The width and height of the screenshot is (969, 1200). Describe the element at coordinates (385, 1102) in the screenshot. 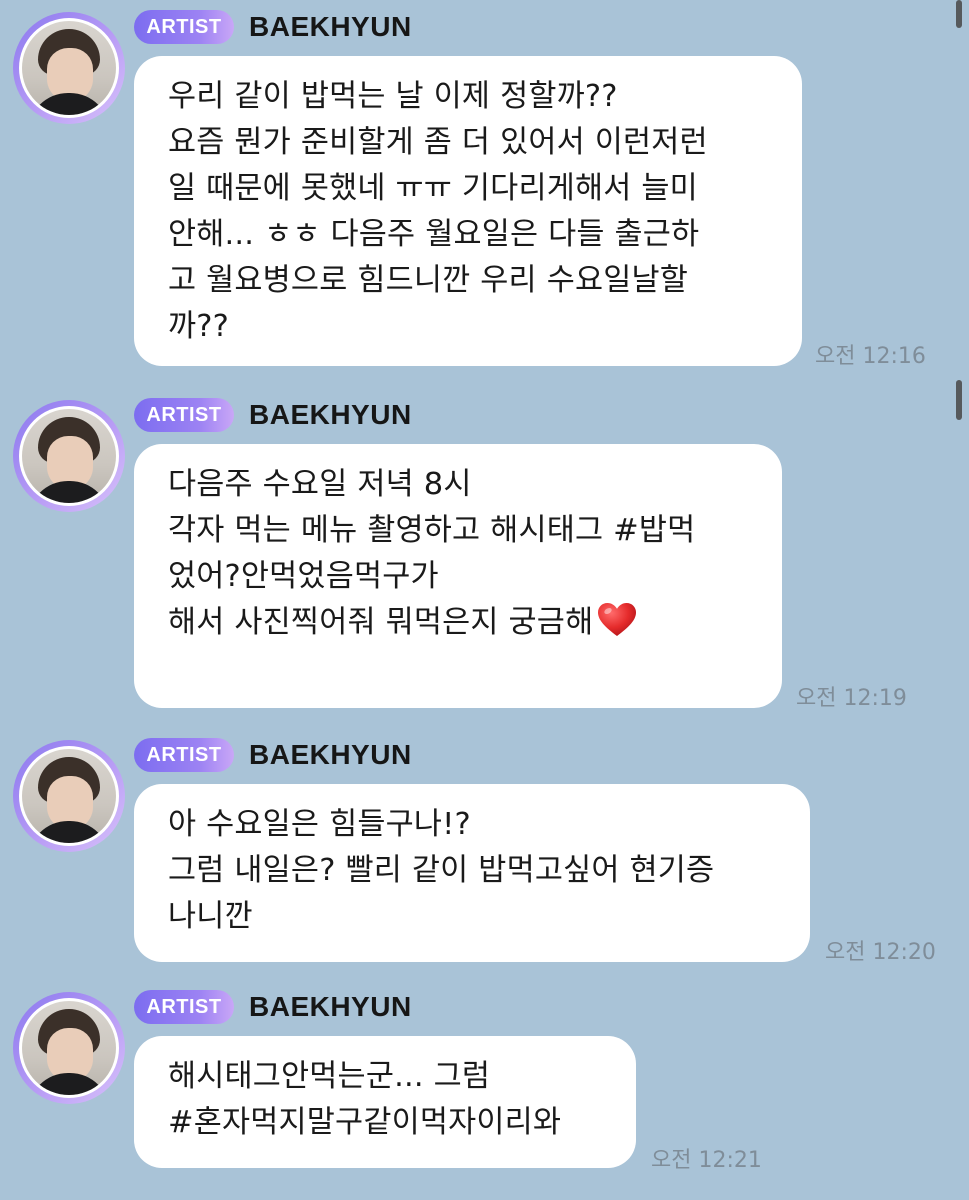

I see `message-bubble: 해시태그안먹는군... 그럼 #혼자먹지말구같이먹자이리와` at that location.